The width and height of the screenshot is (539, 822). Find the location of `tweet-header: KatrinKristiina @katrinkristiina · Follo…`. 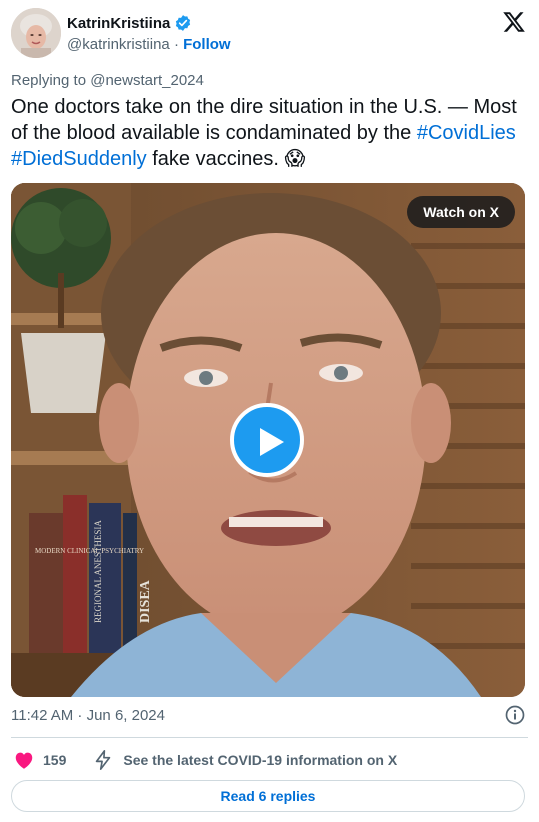

tweet-header: KatrinKristiina @katrinkristiina · Follo… is located at coordinates (269, 34).